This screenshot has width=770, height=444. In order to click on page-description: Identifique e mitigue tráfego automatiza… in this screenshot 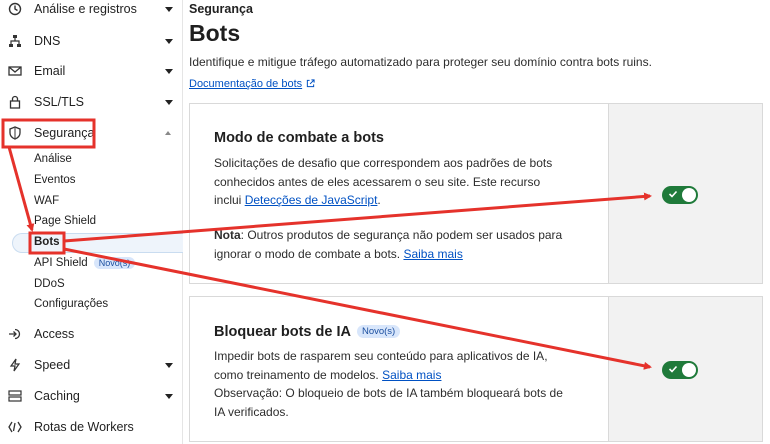, I will do `click(420, 62)`.